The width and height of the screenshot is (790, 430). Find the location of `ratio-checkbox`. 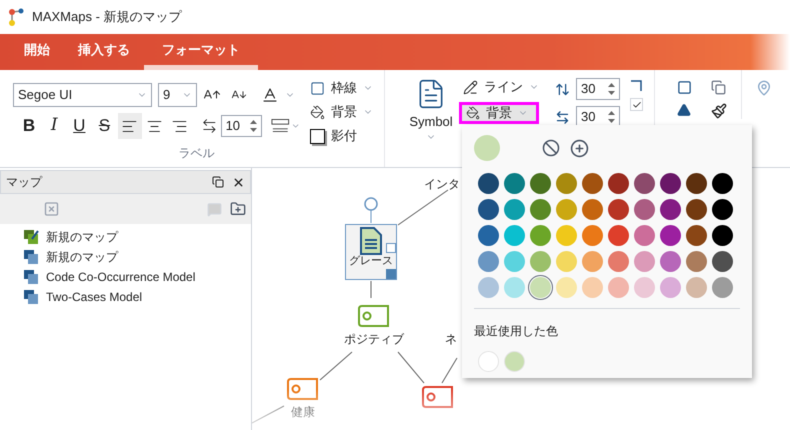

ratio-checkbox is located at coordinates (636, 104).